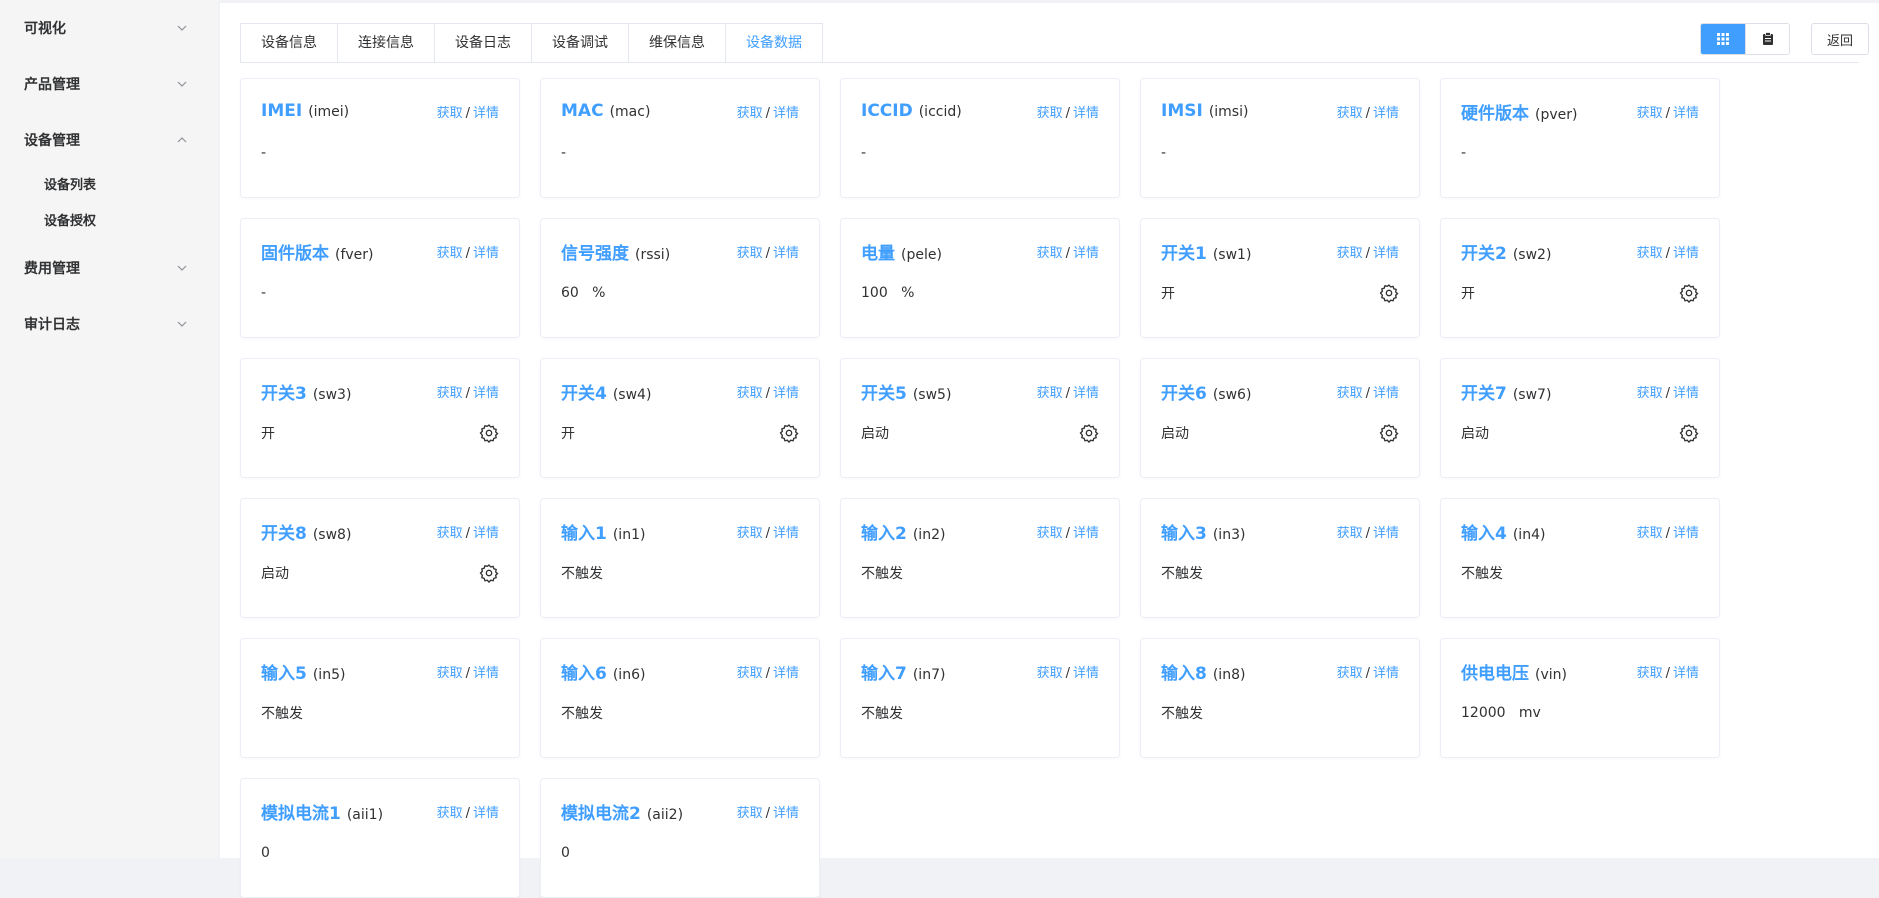  I want to click on card-title: 开关5 (sw5), so click(906, 391).